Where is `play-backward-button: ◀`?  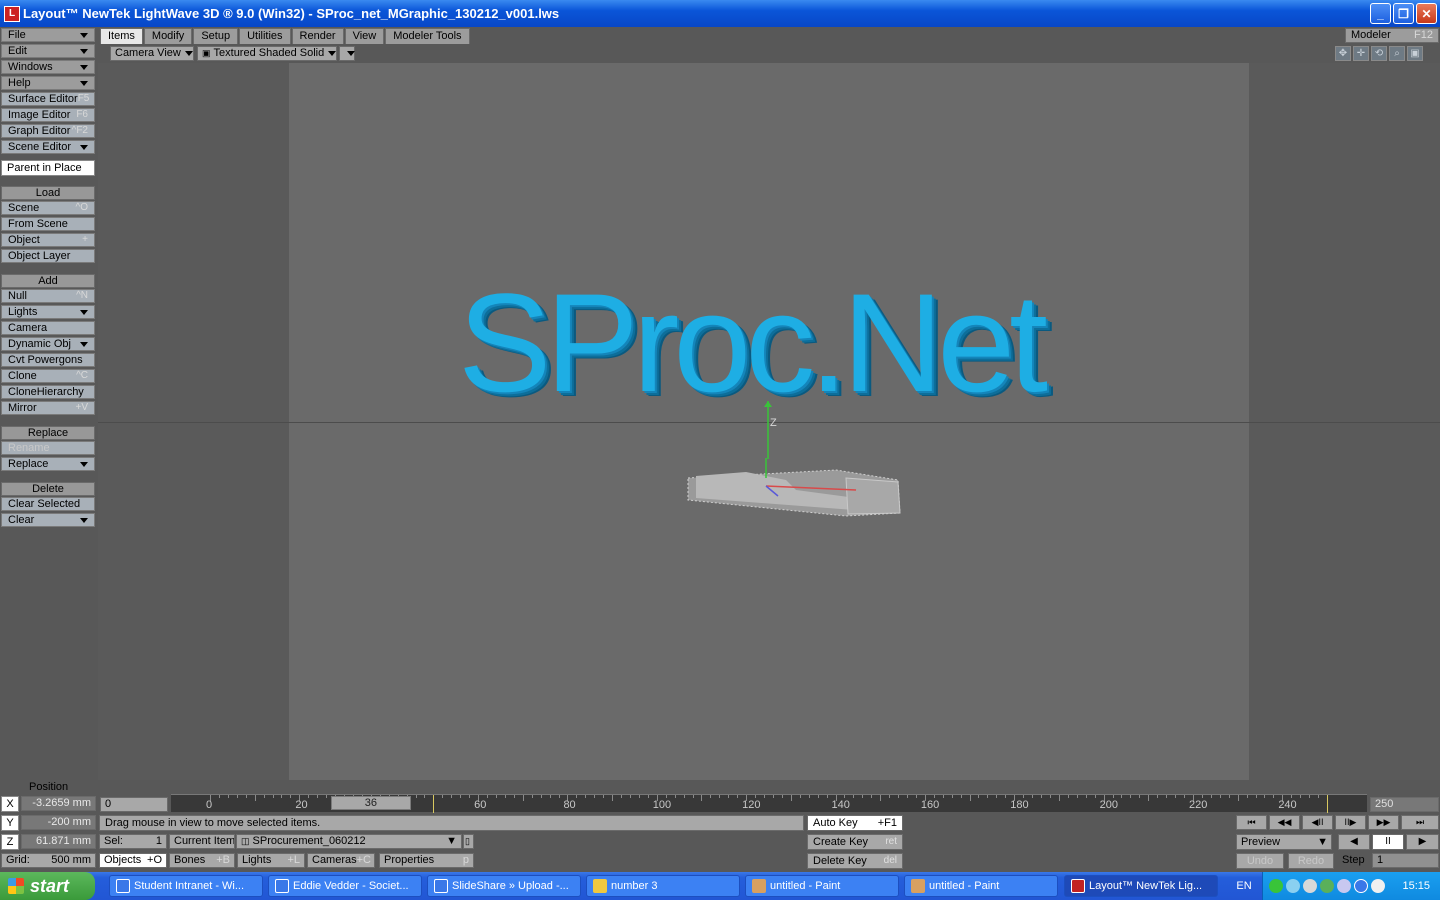
play-backward-button: ◀ is located at coordinates (1354, 842).